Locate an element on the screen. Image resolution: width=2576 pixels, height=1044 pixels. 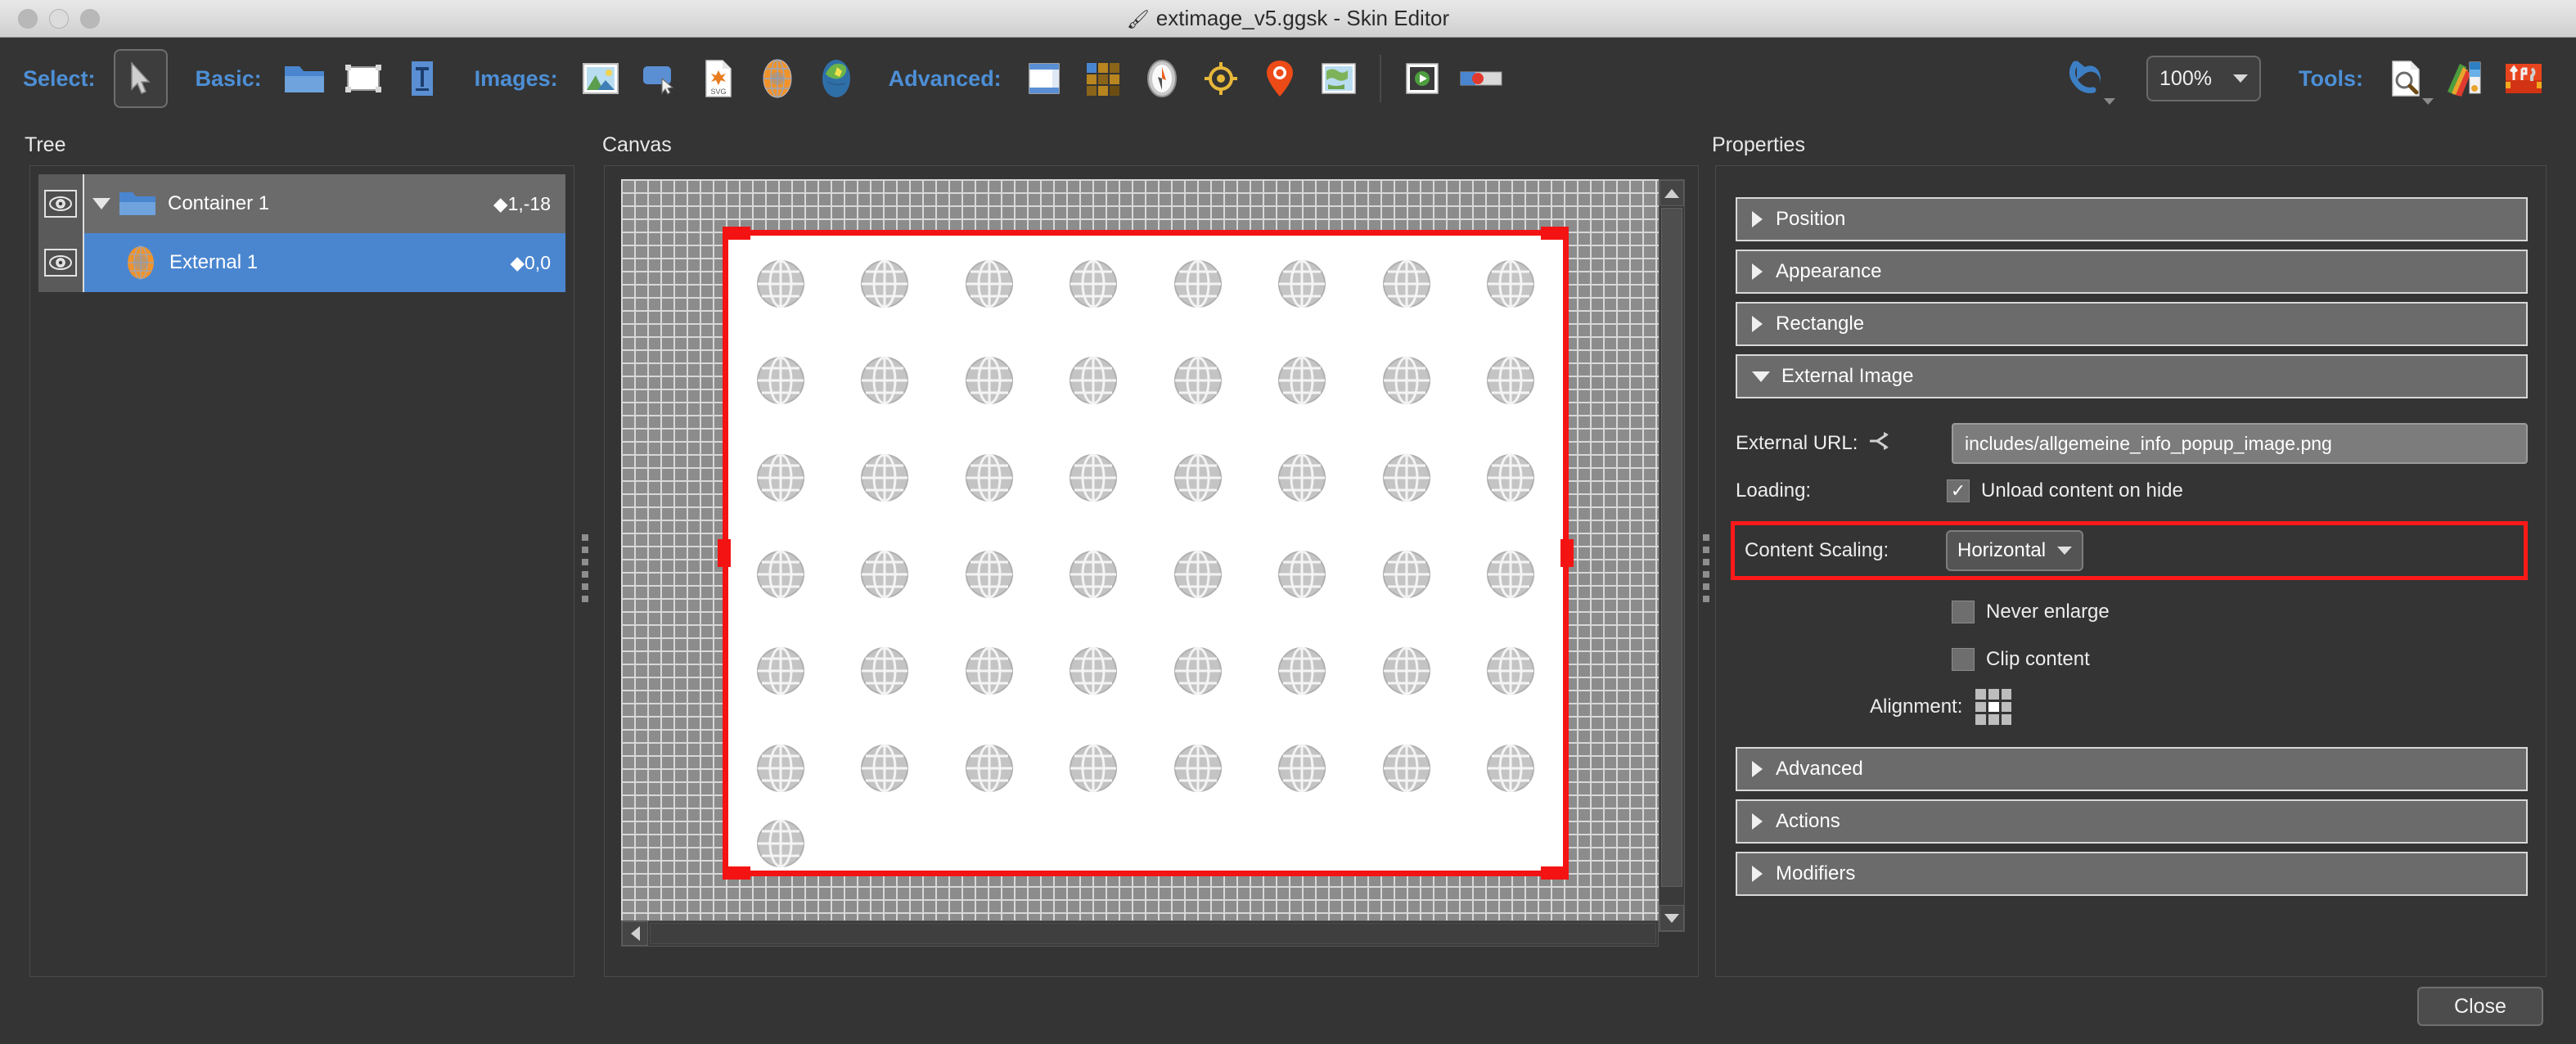
horizontal-scroll-track is located at coordinates (1153, 934).